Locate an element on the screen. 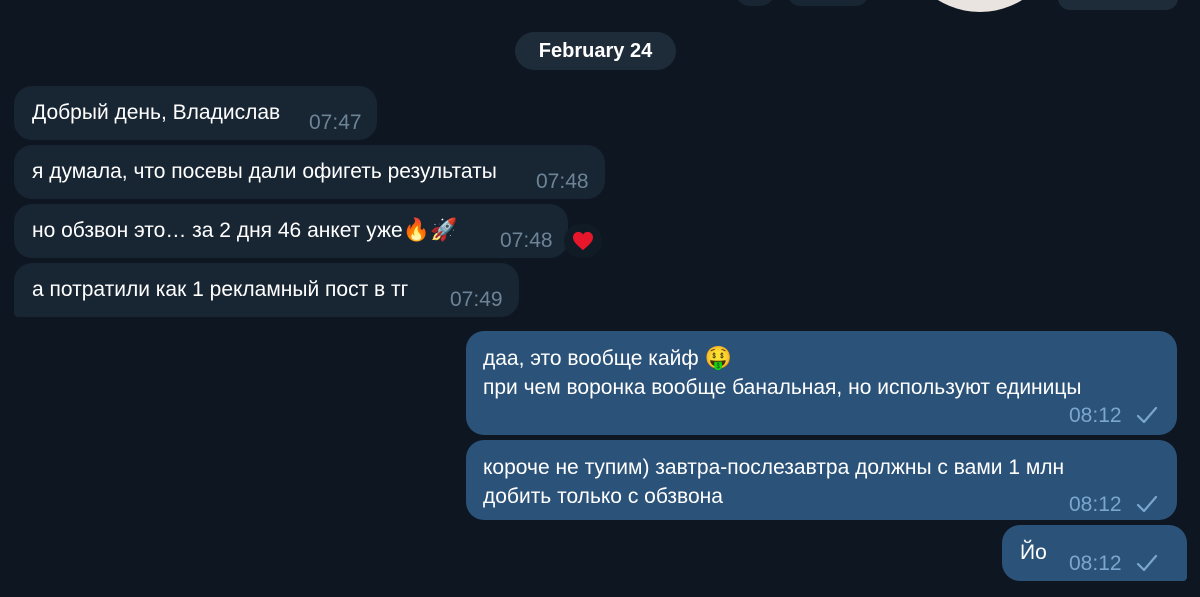  heart-reaction is located at coordinates (583, 241).